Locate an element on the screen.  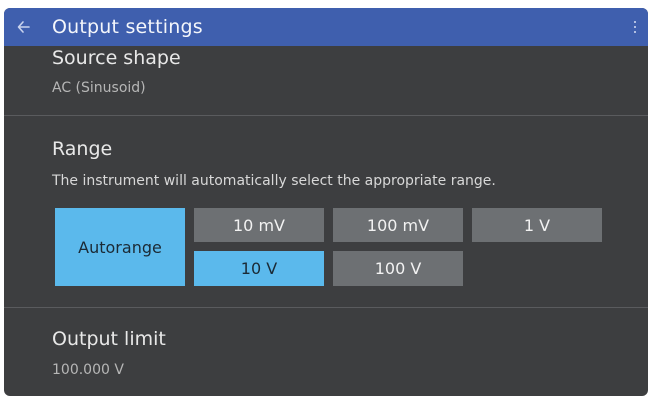
range-100v-button: 100 V is located at coordinates (398, 268).